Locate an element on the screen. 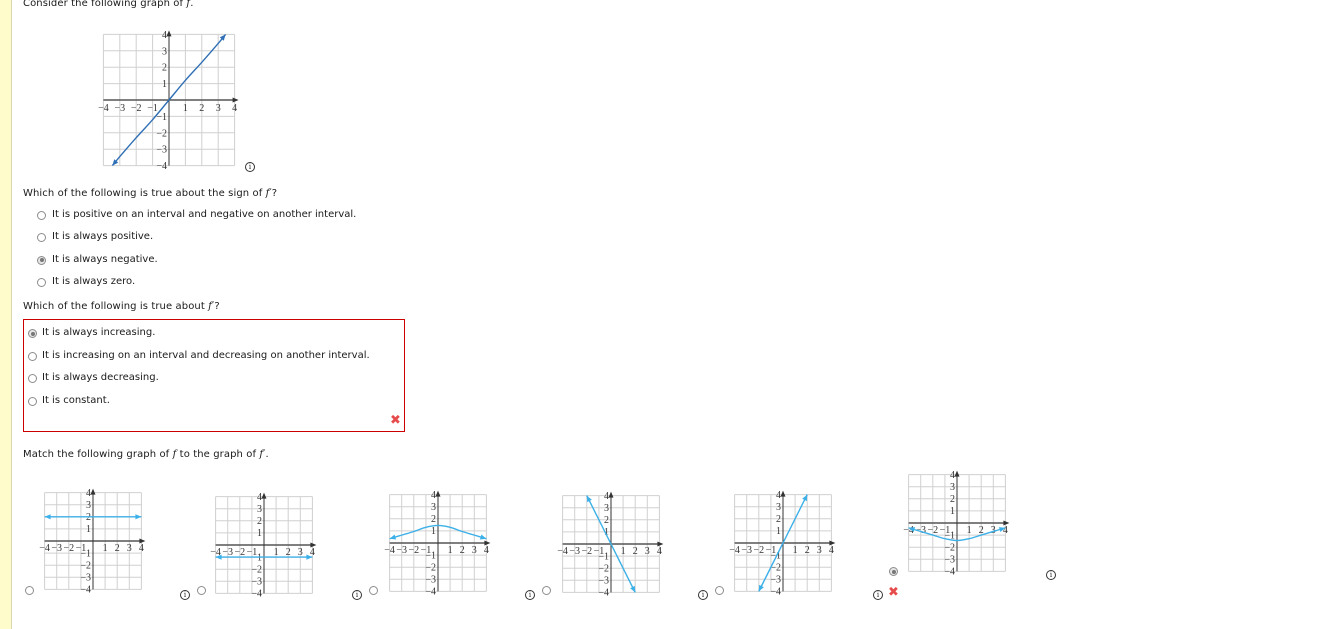 The height and width of the screenshot is (629, 1335). y-tick-label: 2 is located at coordinates (952, 499).